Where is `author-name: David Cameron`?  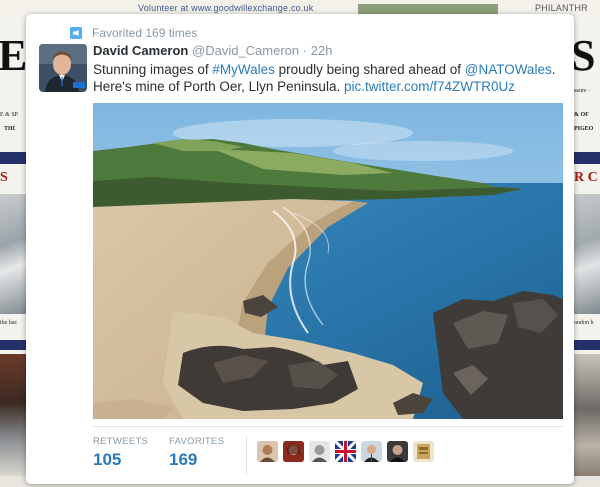
author-name: David Cameron is located at coordinates (140, 50).